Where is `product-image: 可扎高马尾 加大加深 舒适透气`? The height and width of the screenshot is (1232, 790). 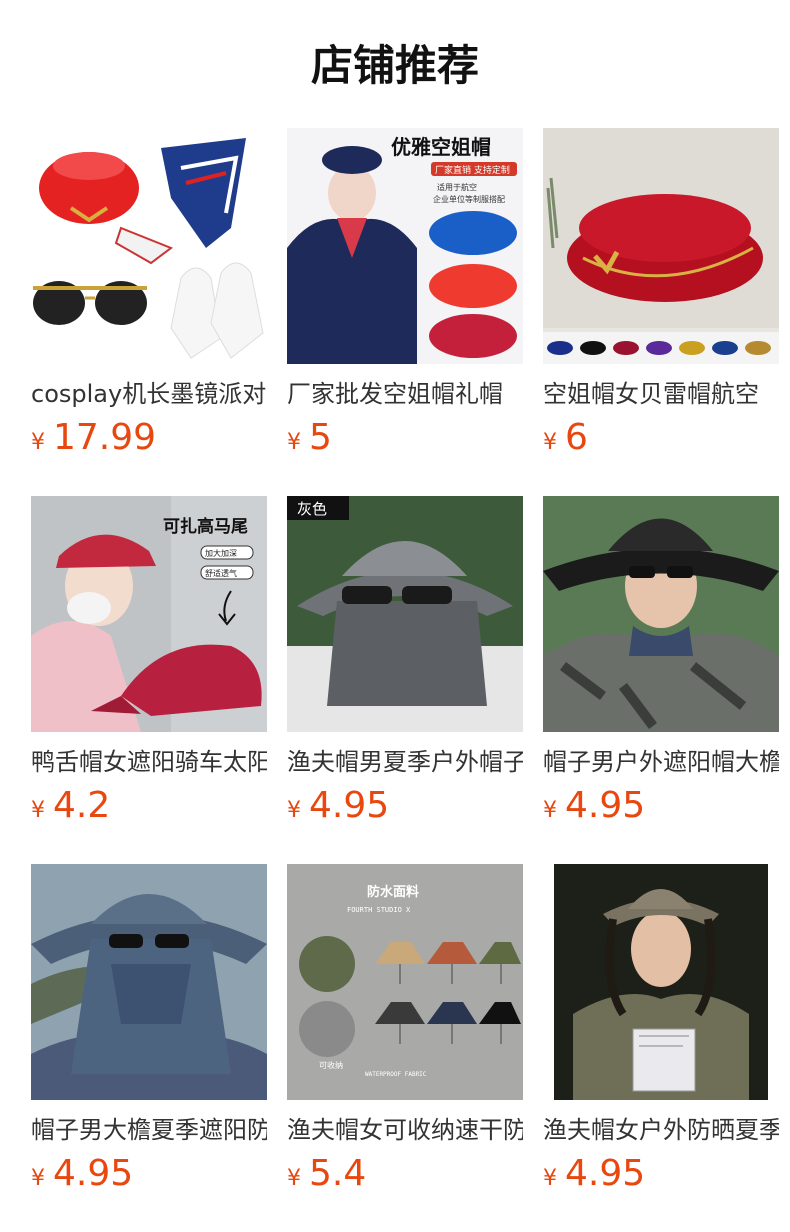 product-image: 可扎高马尾 加大加深 舒适透气 is located at coordinates (149, 614).